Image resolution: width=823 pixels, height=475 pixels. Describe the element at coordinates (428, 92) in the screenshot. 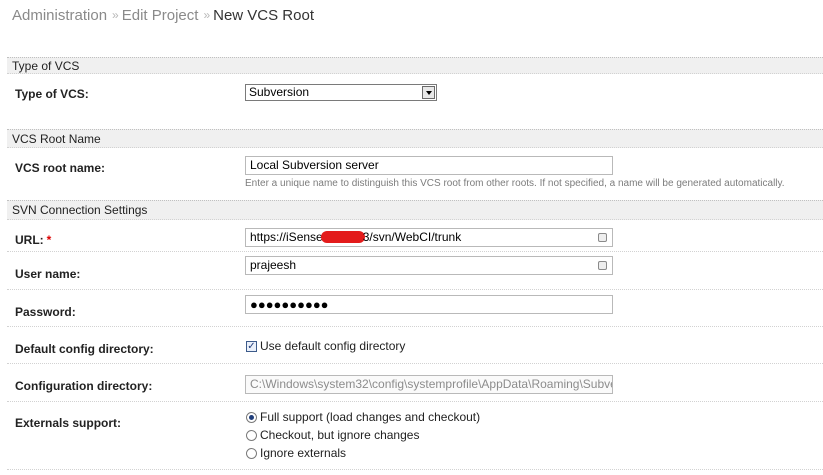

I see `chevron-down-icon` at that location.